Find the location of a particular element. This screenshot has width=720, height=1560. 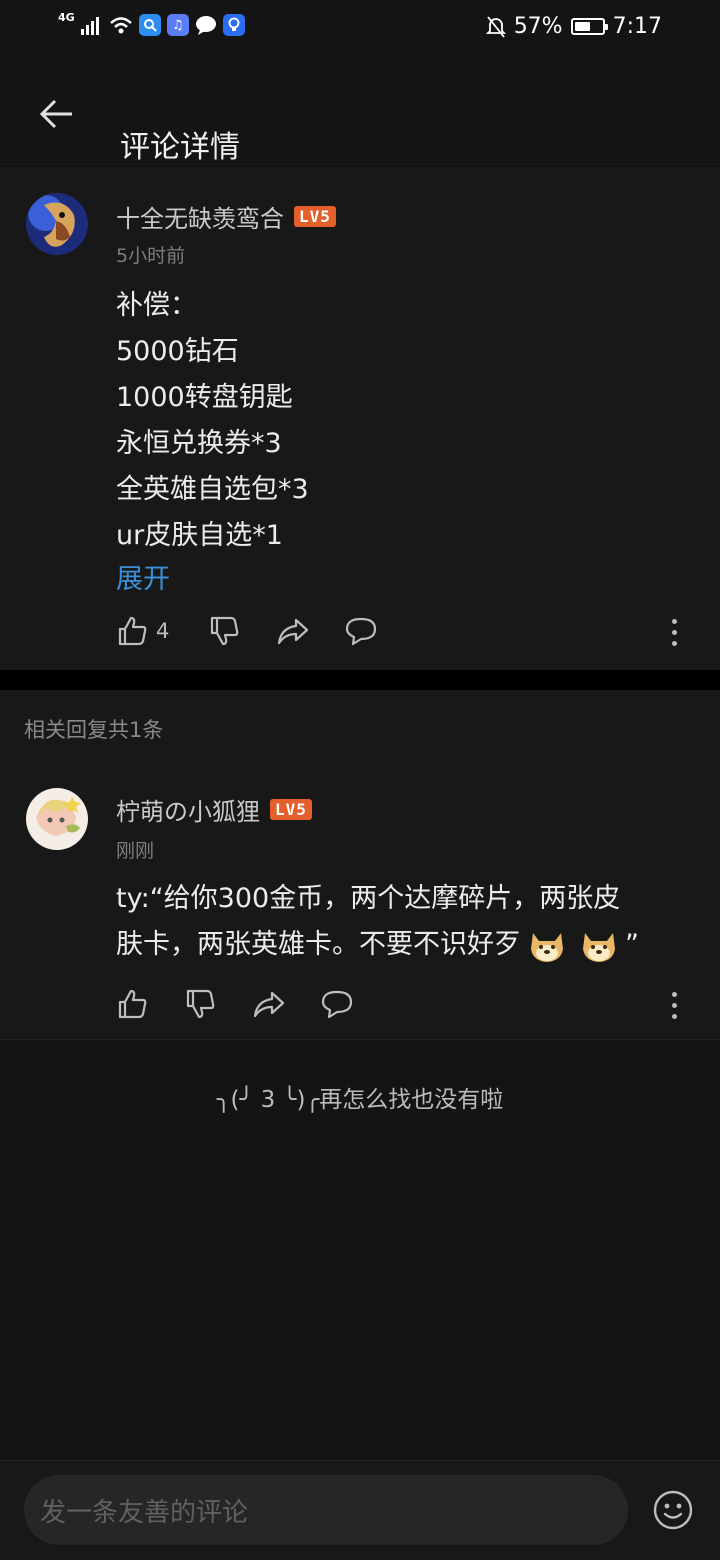

music-app-icon: ♫ is located at coordinates (177, 25).